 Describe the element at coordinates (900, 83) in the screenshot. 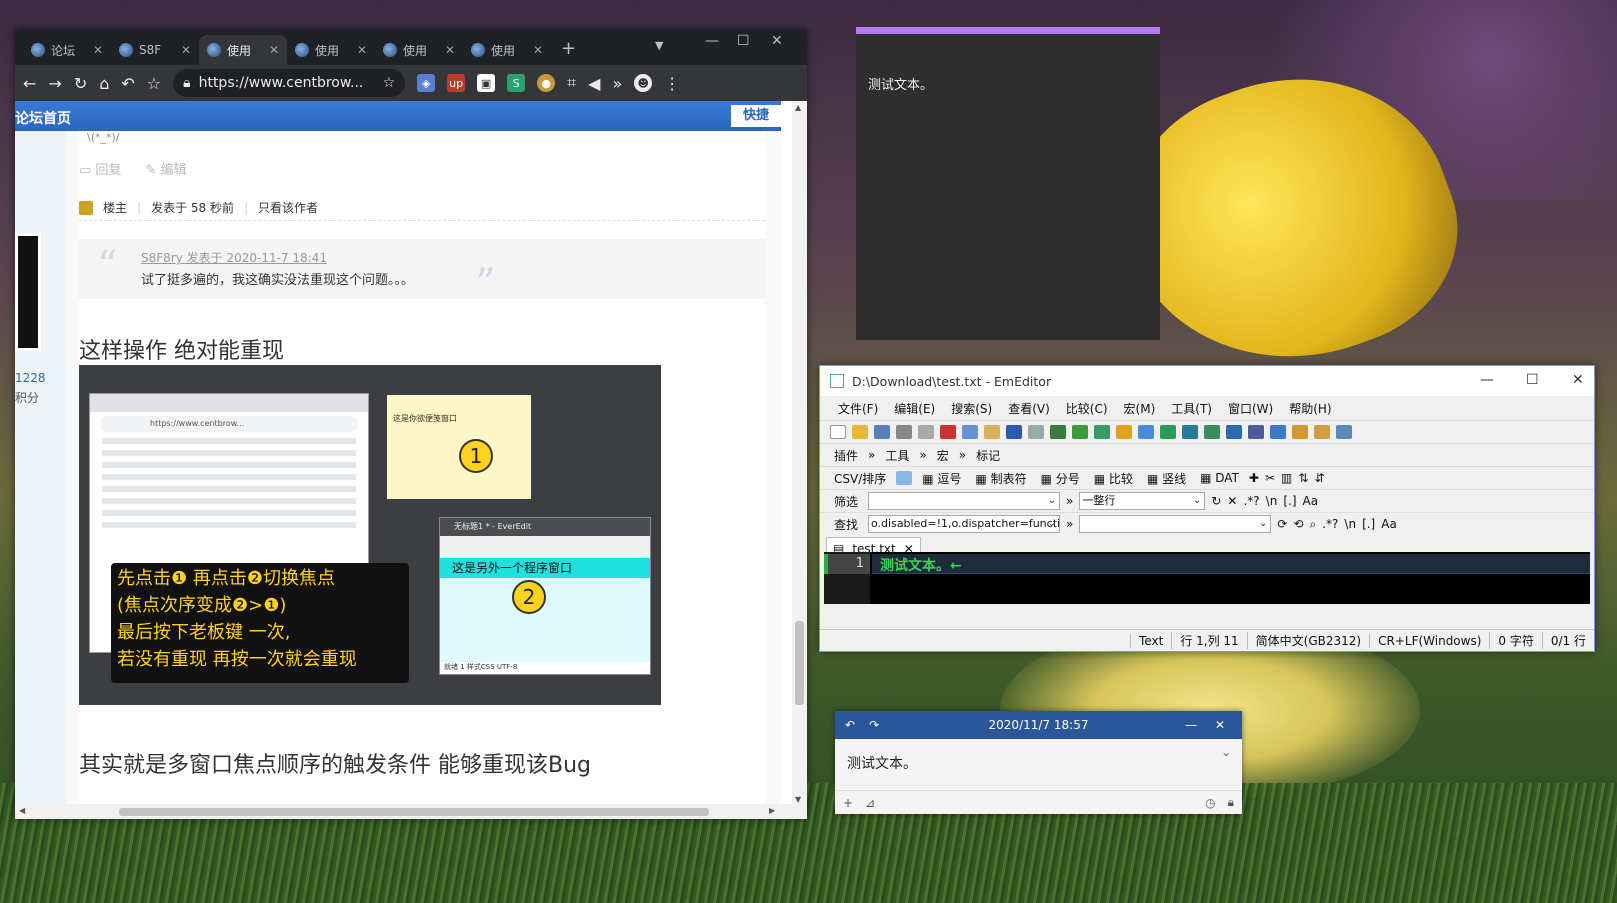

I see `sticky-note-text: 测试文本。` at that location.